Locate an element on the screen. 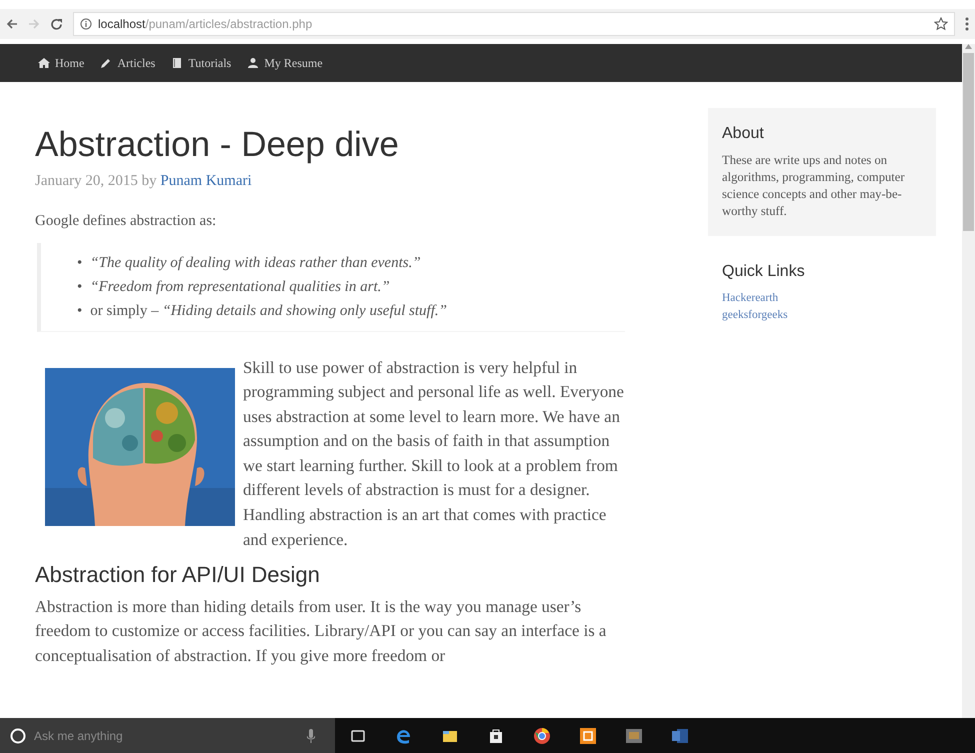 This screenshot has width=975, height=753. section-heading: Abstraction for API/UI Design is located at coordinates (178, 575).